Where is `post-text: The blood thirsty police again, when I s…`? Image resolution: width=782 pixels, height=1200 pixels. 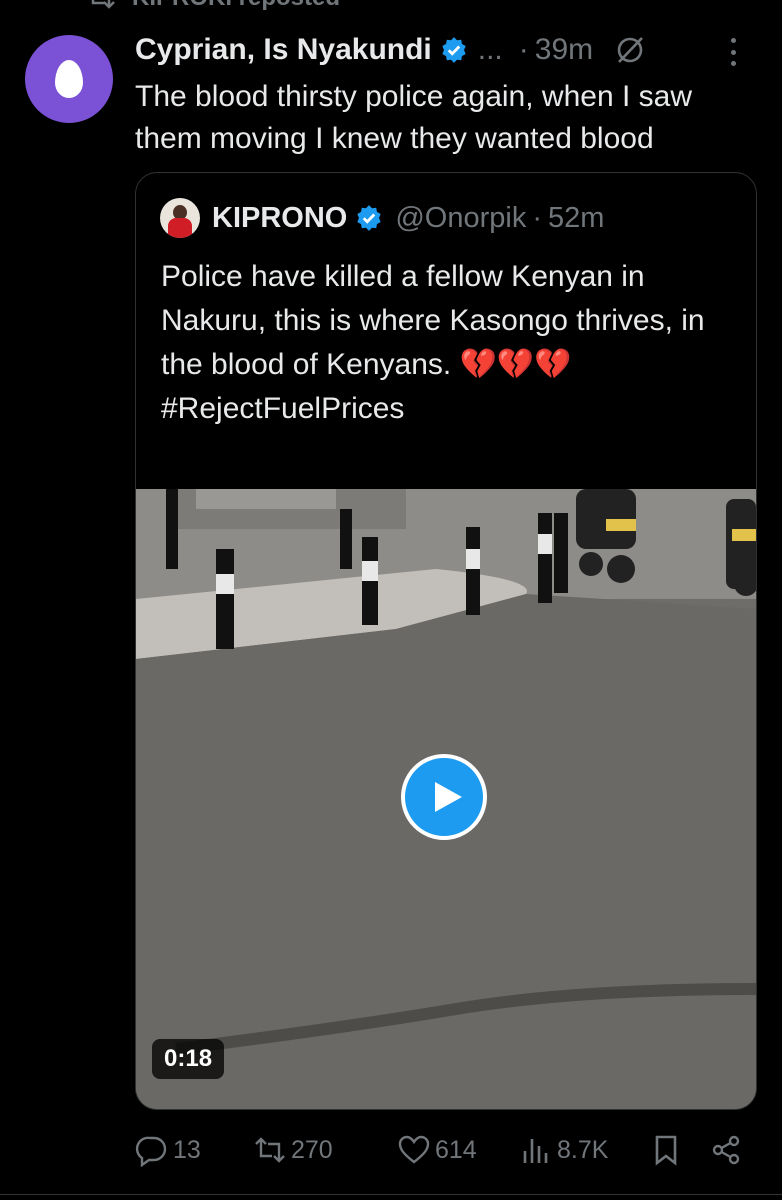
post-text: The blood thirsty police again, when I s… is located at coordinates (413, 117).